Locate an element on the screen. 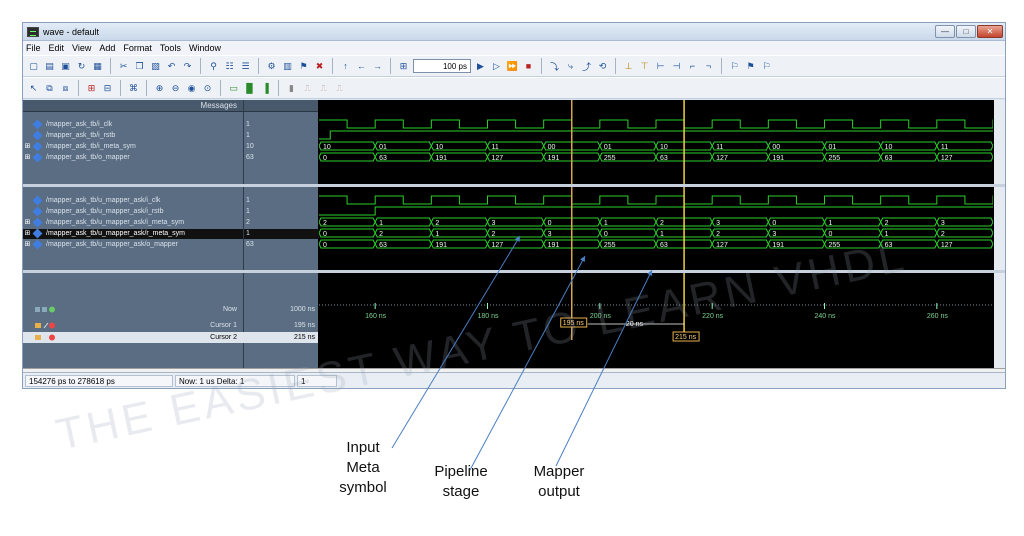 Image resolution: width=1024 pixels, height=536 pixels. menu-add: Add is located at coordinates (107, 48).